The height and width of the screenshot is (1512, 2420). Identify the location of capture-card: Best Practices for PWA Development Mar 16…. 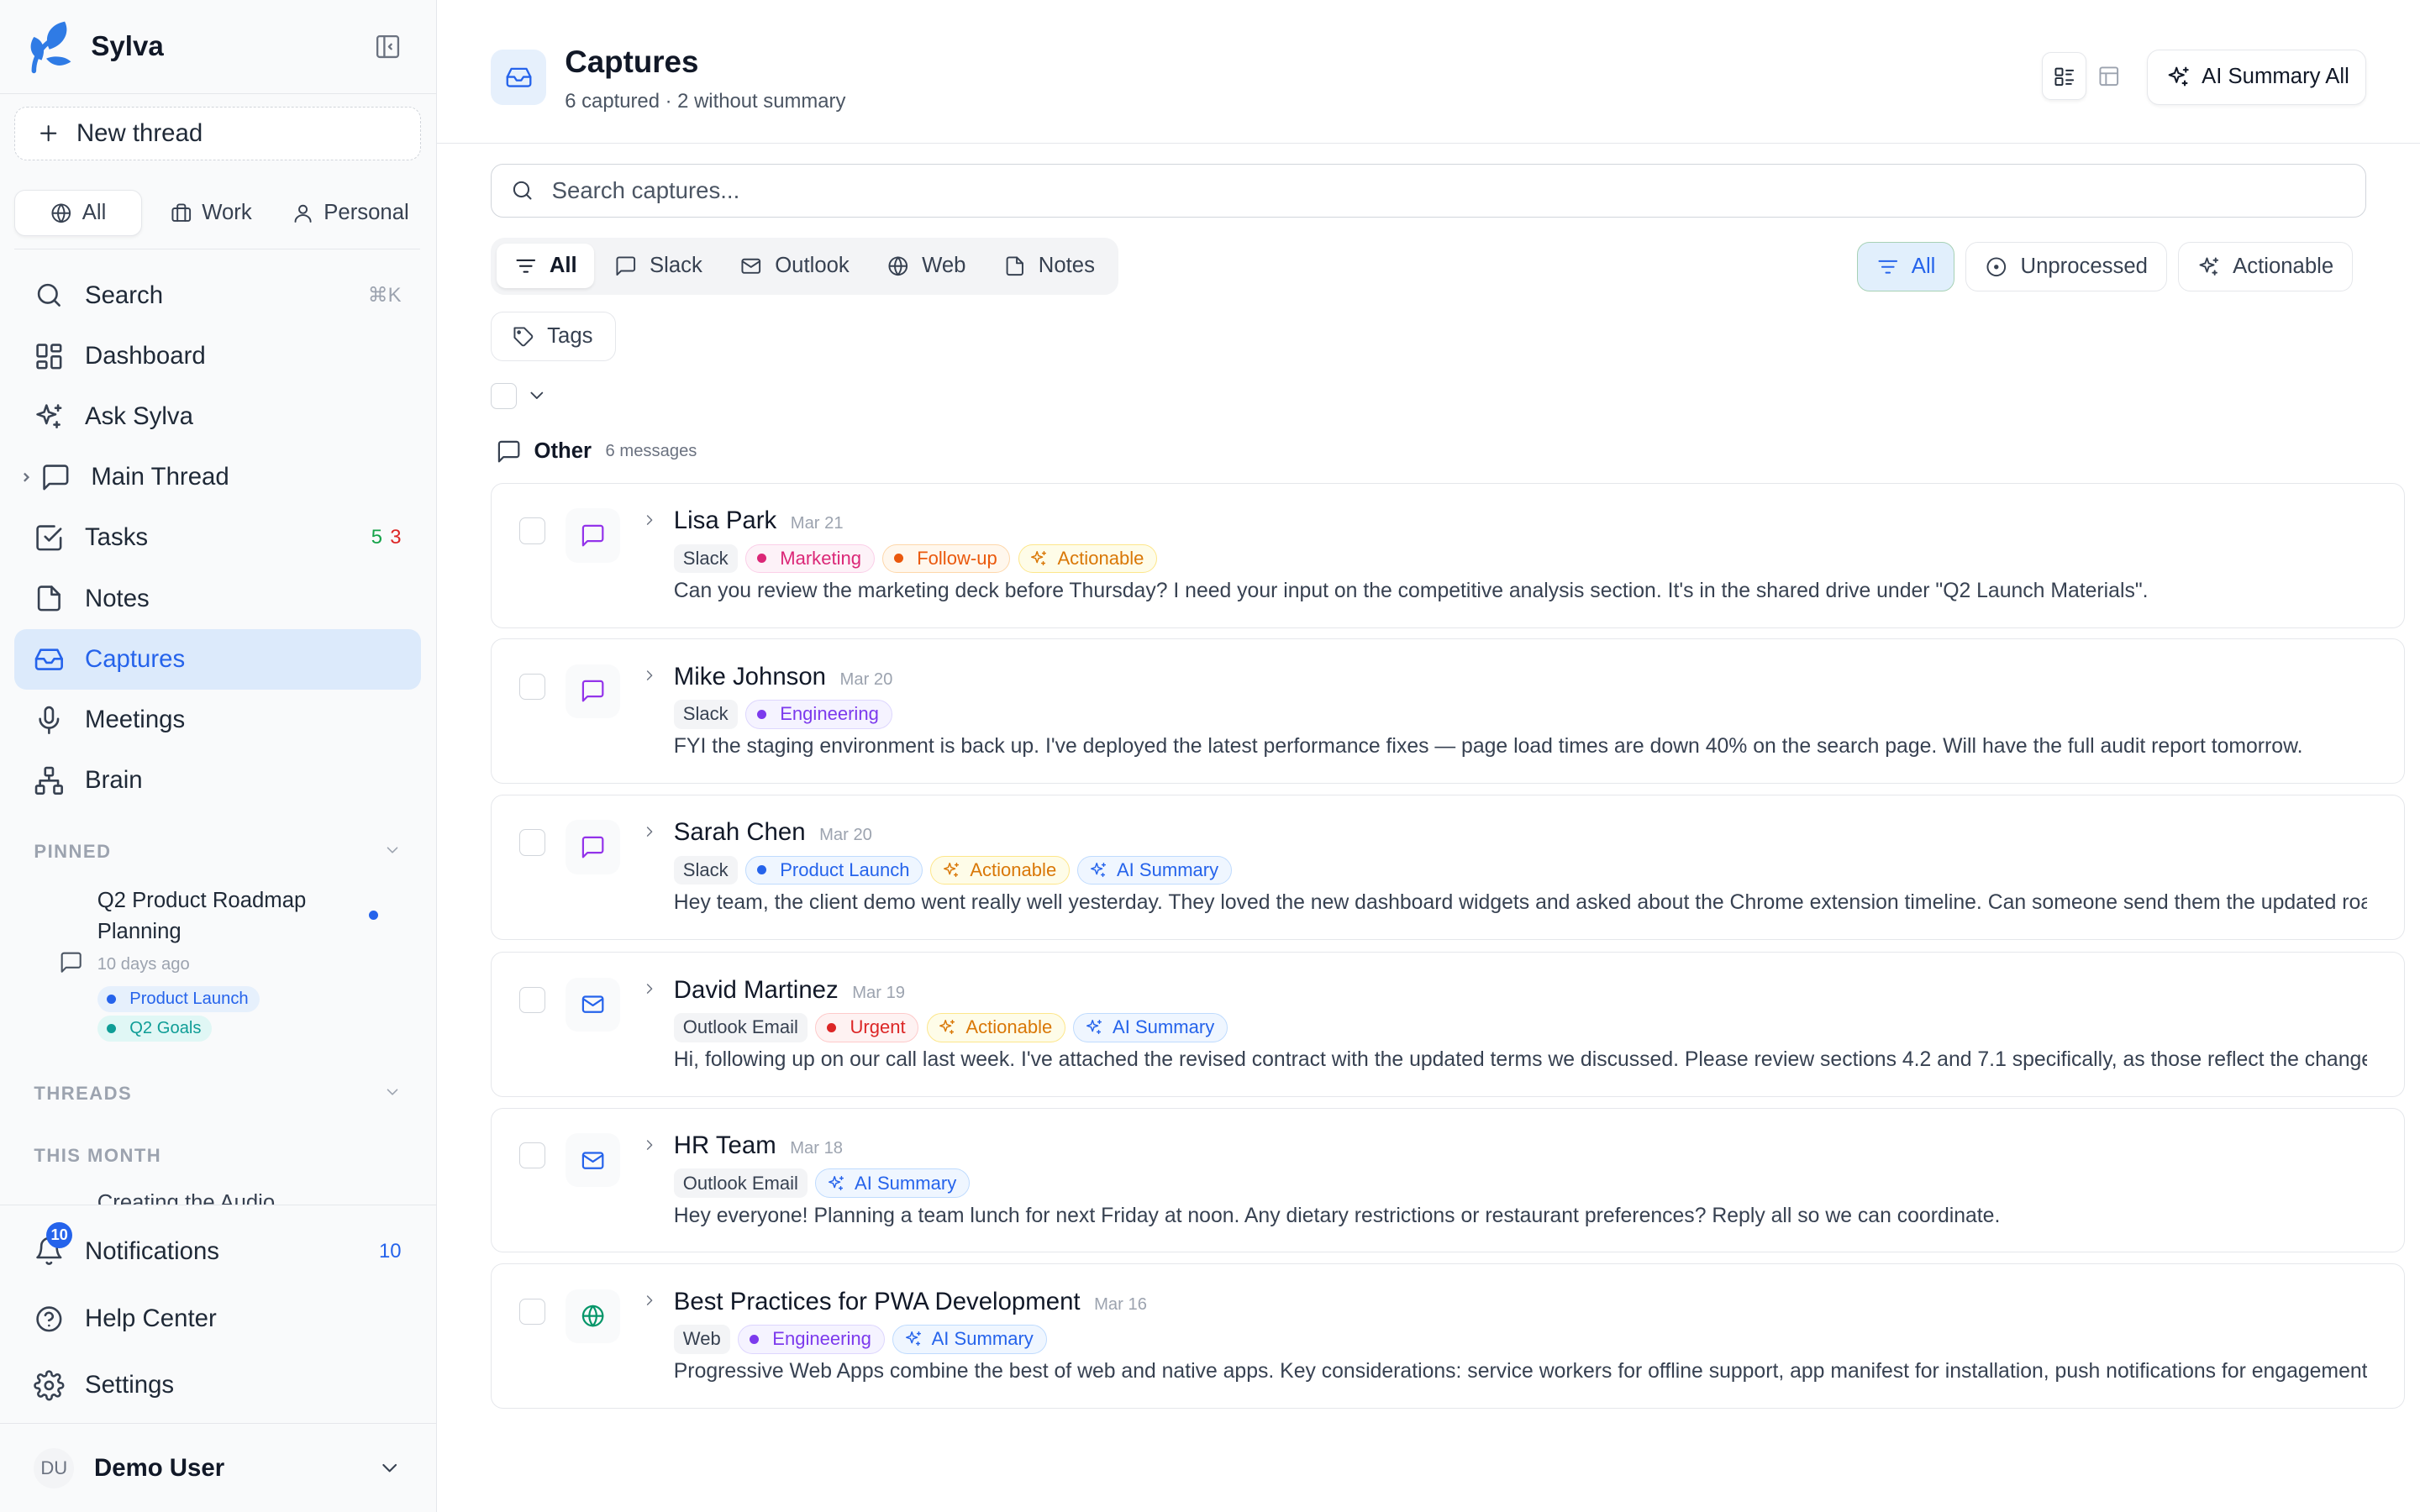
(1448, 1336).